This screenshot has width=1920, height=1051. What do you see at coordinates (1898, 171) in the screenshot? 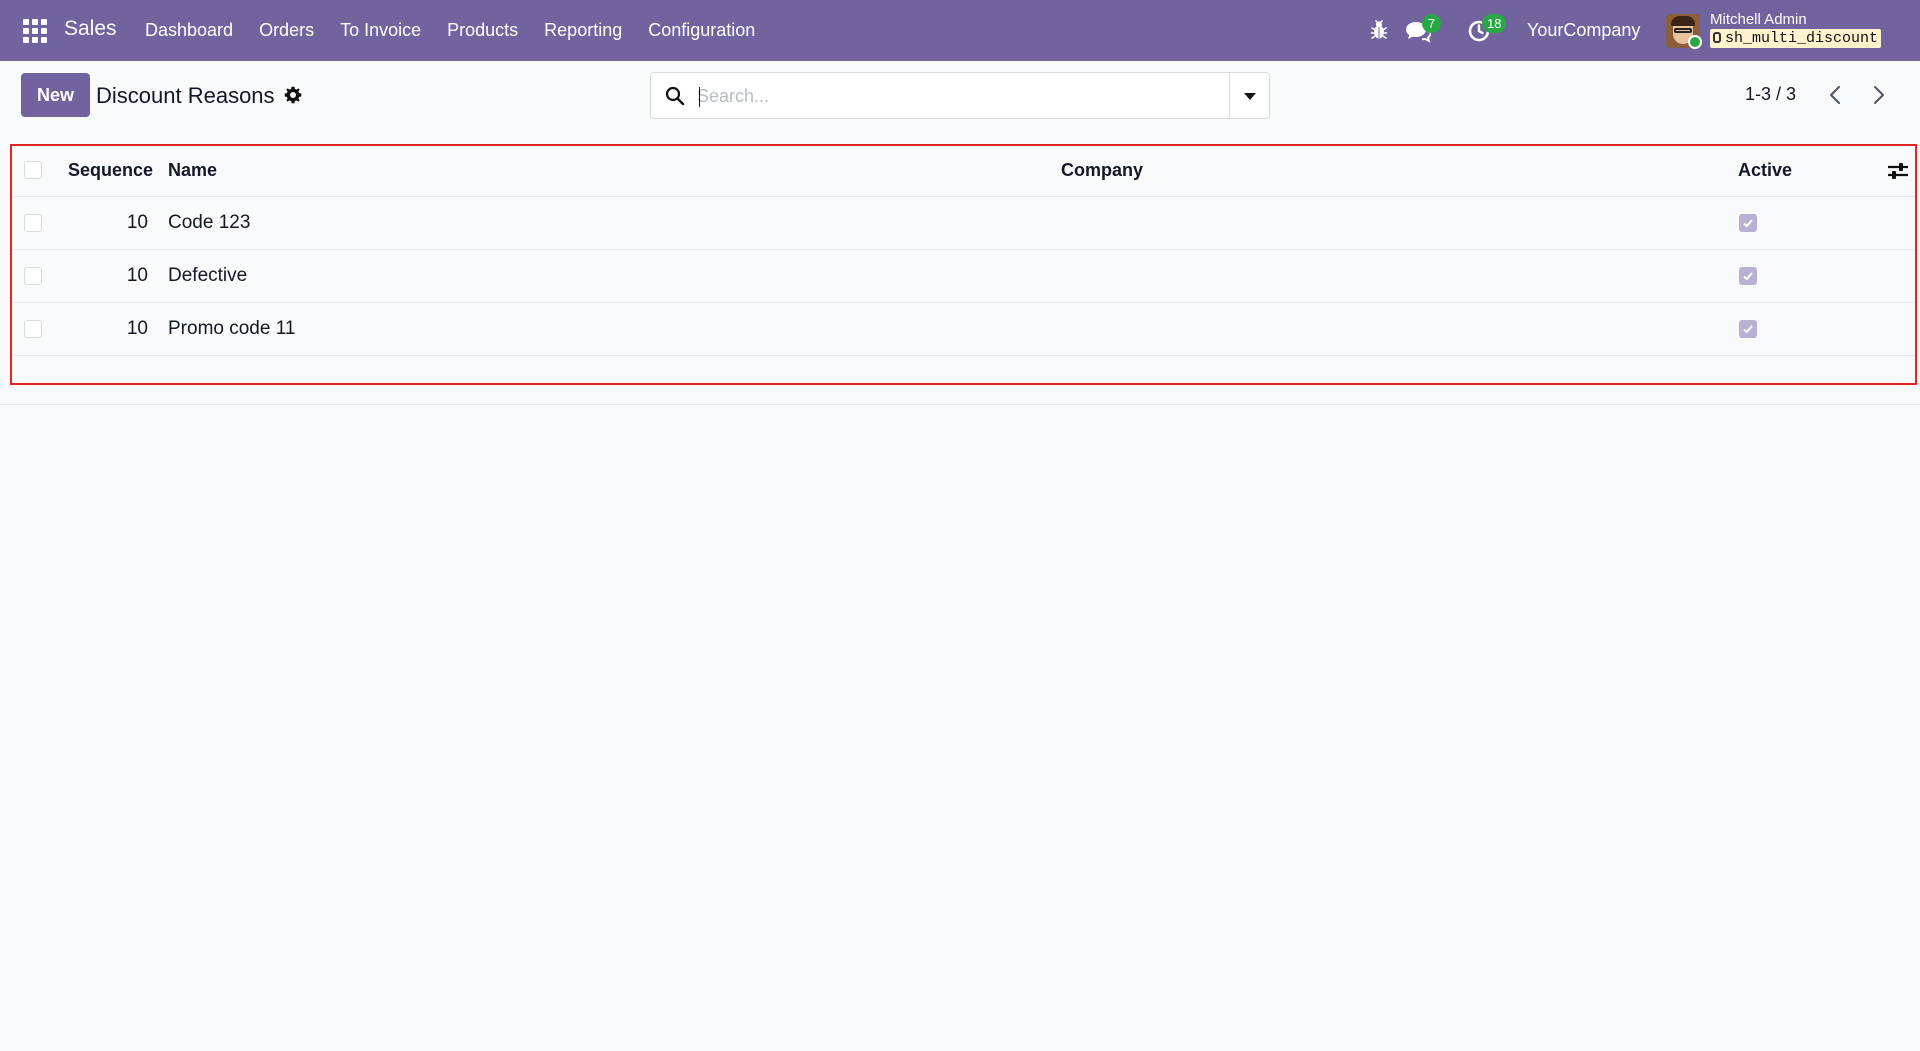
I see `sliders-icon` at bounding box center [1898, 171].